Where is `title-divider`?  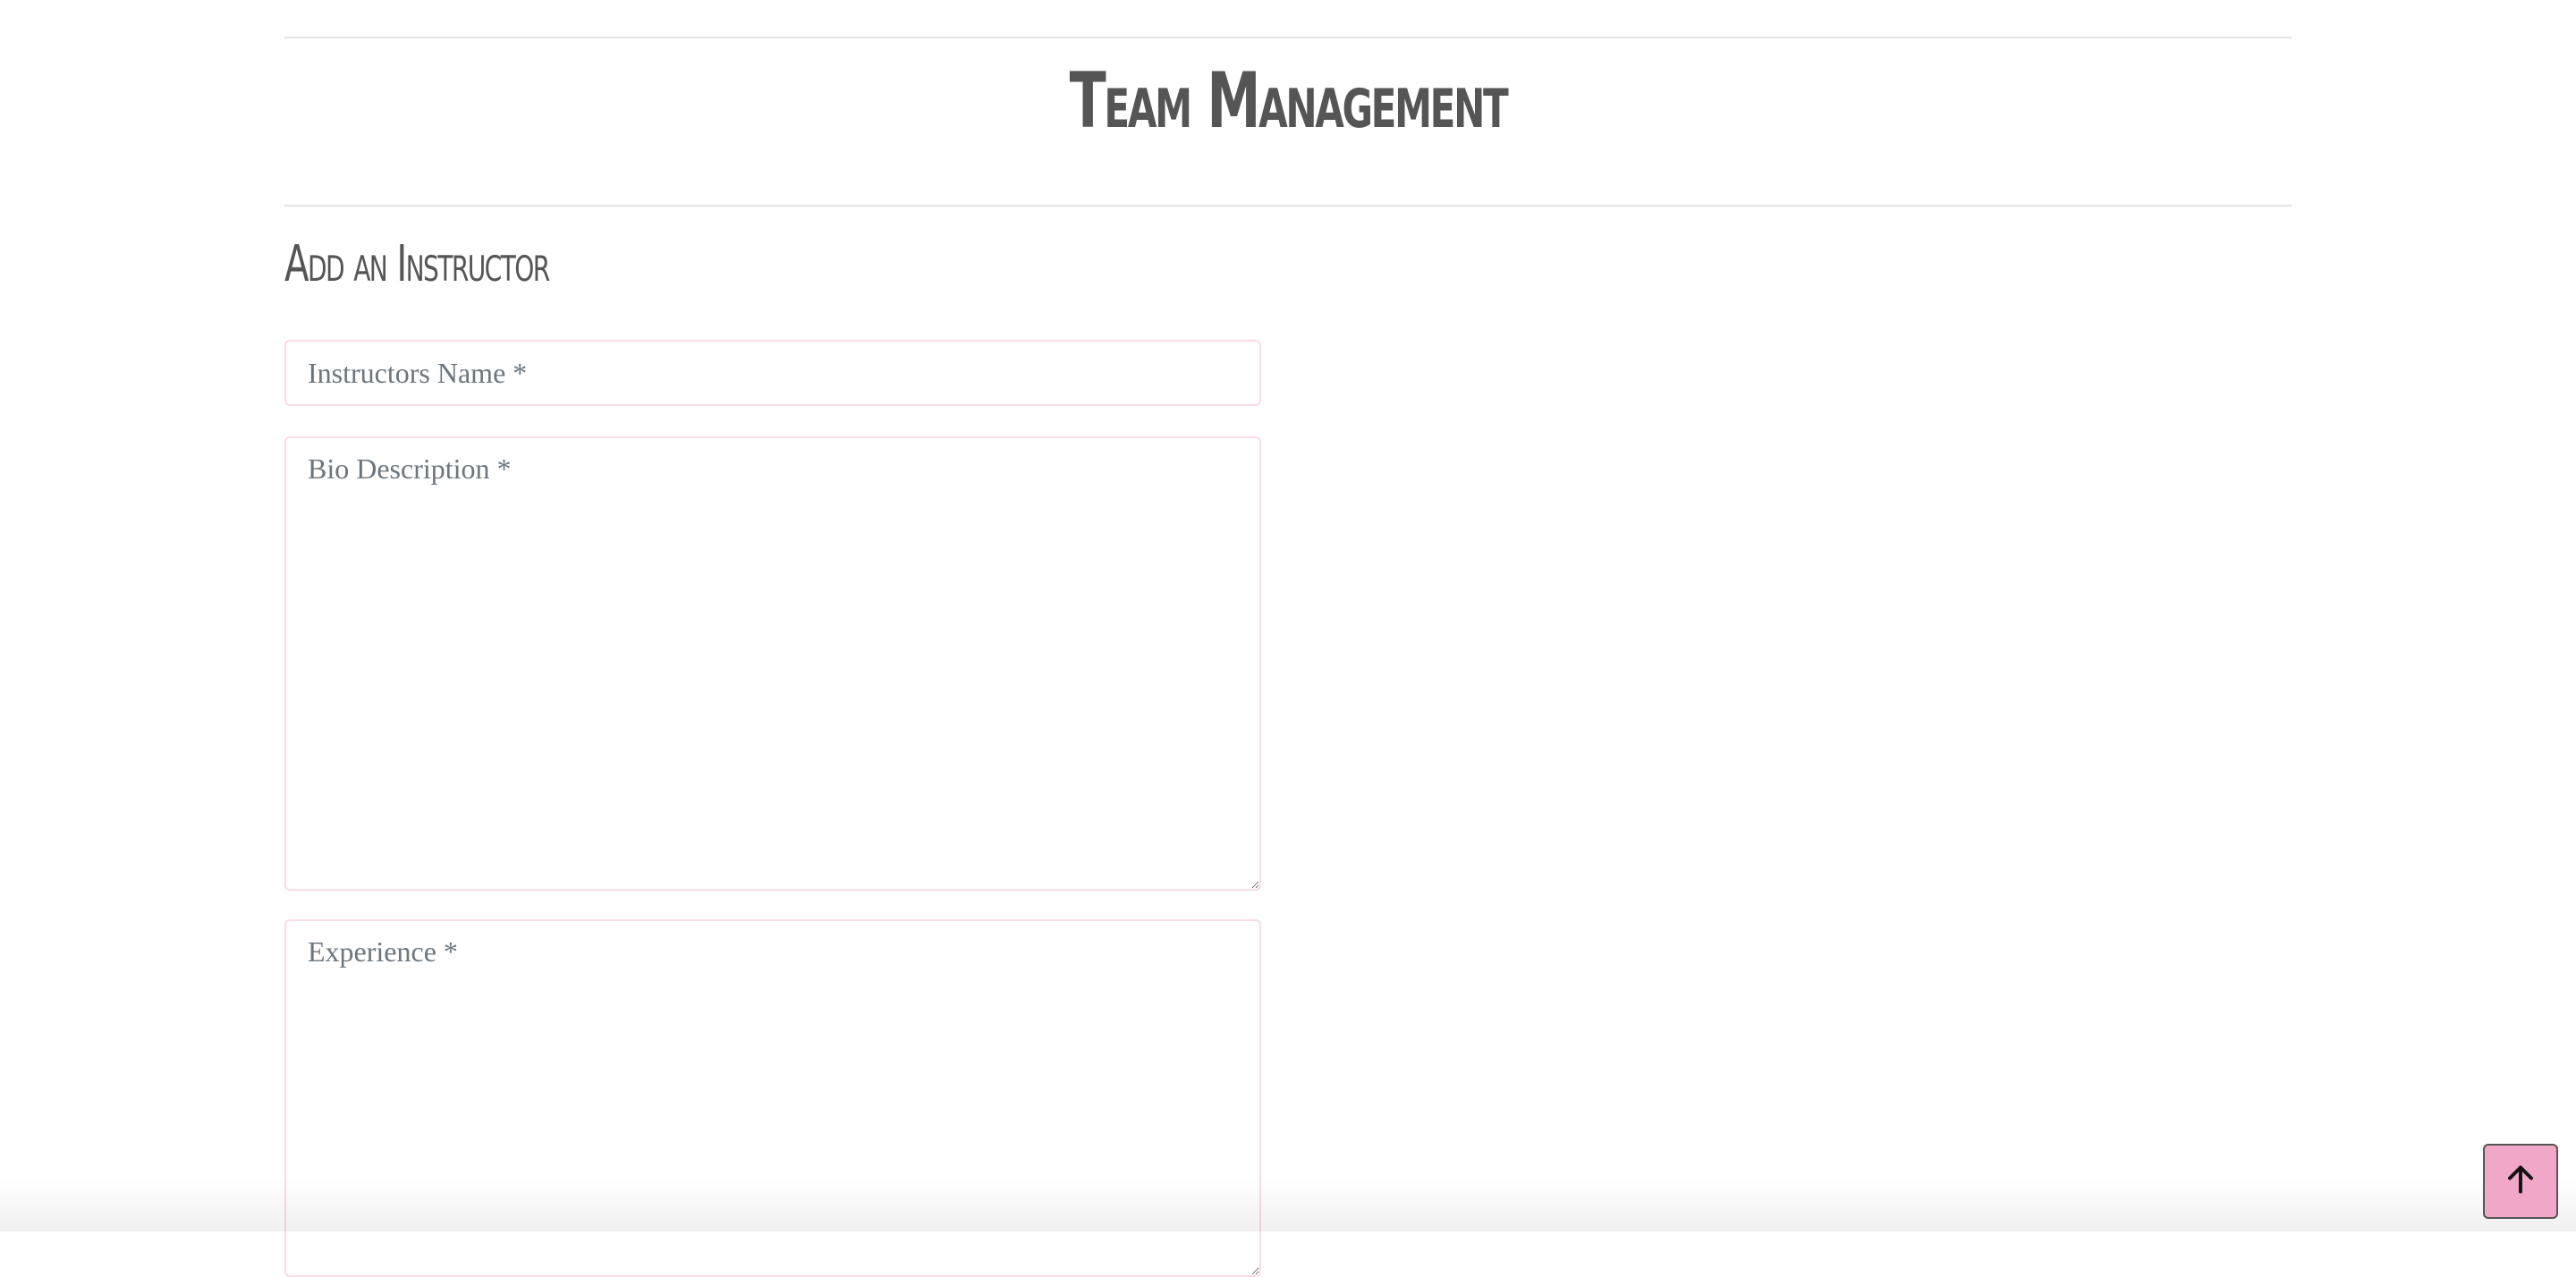 title-divider is located at coordinates (1288, 206).